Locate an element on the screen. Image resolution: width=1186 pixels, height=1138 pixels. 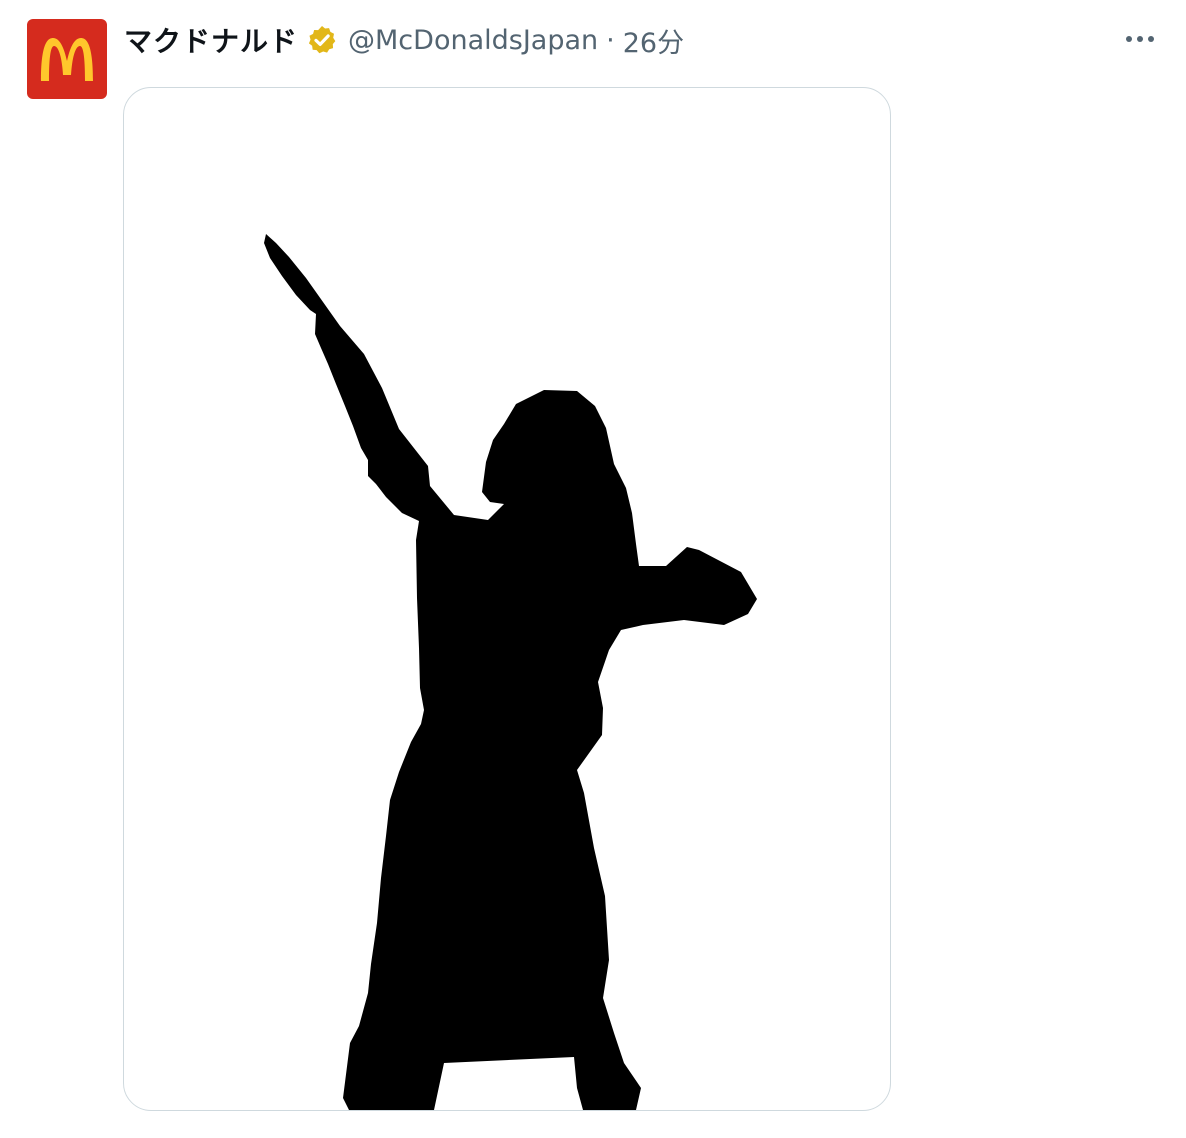
mcdonalds-logo-icon is located at coordinates (67, 59).